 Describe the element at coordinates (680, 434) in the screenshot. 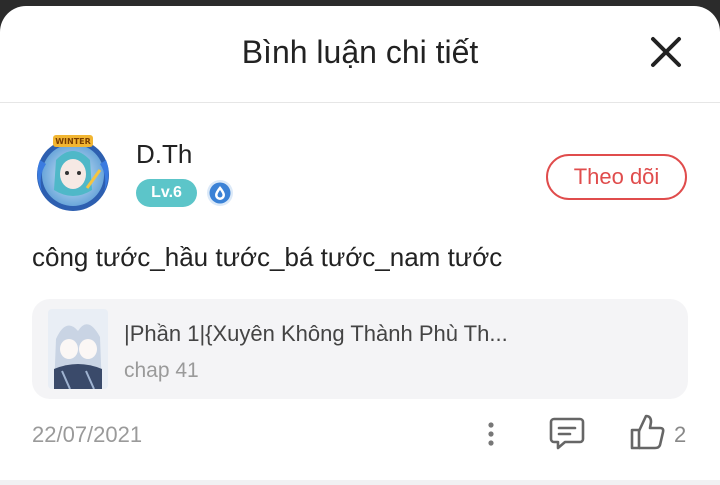

I see `like-count: 2` at that location.